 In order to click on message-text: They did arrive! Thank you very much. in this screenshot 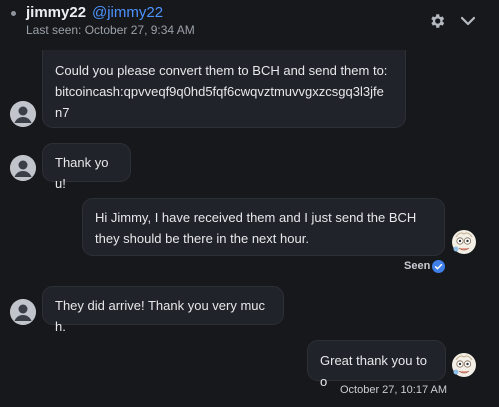, I will do `click(160, 316)`.